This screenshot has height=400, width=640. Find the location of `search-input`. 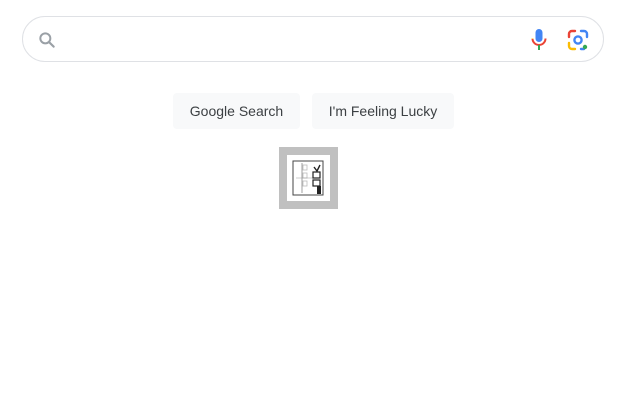

search-input is located at coordinates (301, 40).